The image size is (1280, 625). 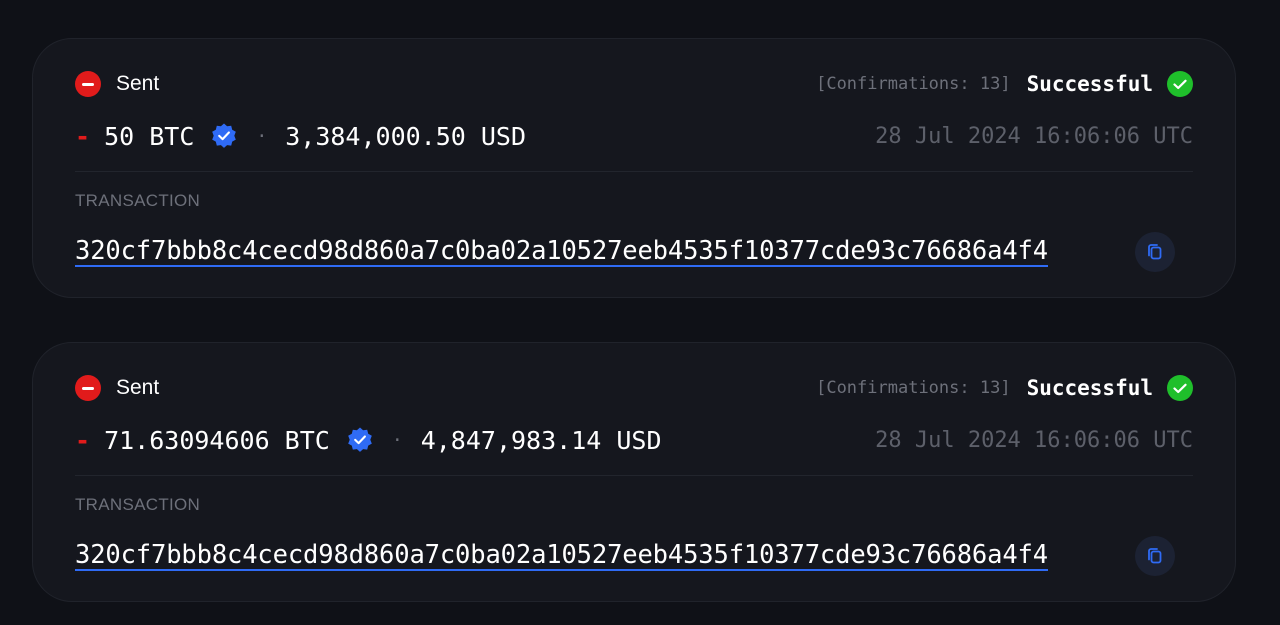 I want to click on crypto-amount: 71.63094606 BTC, so click(x=217, y=440).